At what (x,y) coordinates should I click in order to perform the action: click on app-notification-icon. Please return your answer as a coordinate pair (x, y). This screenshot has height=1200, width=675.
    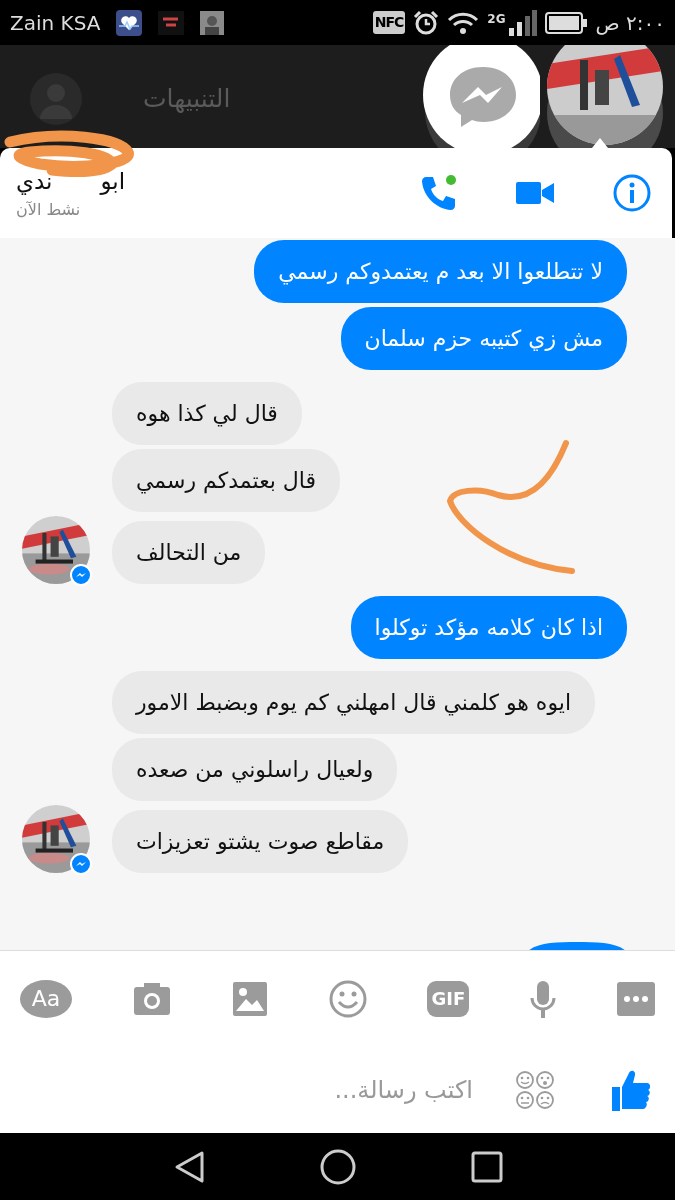
    Looking at the image, I should click on (171, 22).